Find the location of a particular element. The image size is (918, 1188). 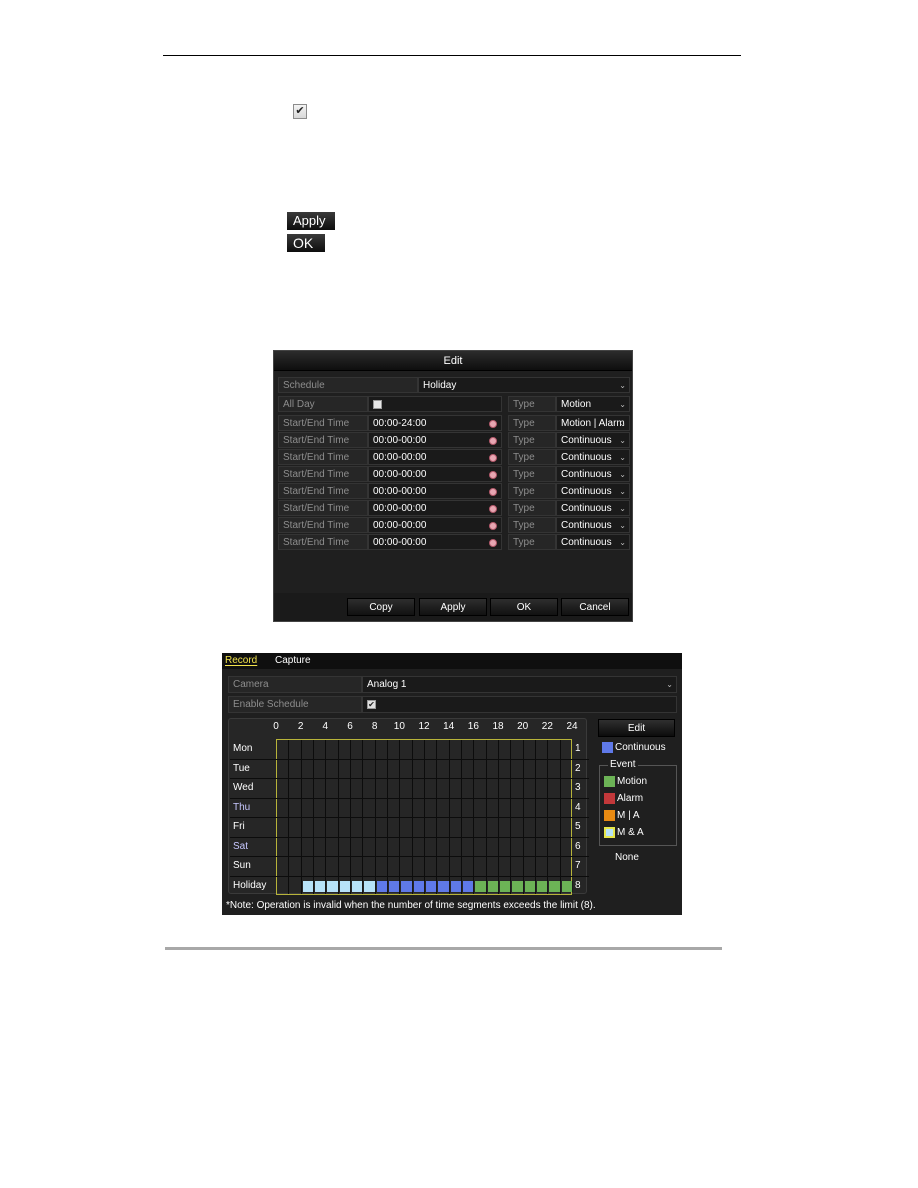

legend-event-item: Alarm is located at coordinates (638, 798).